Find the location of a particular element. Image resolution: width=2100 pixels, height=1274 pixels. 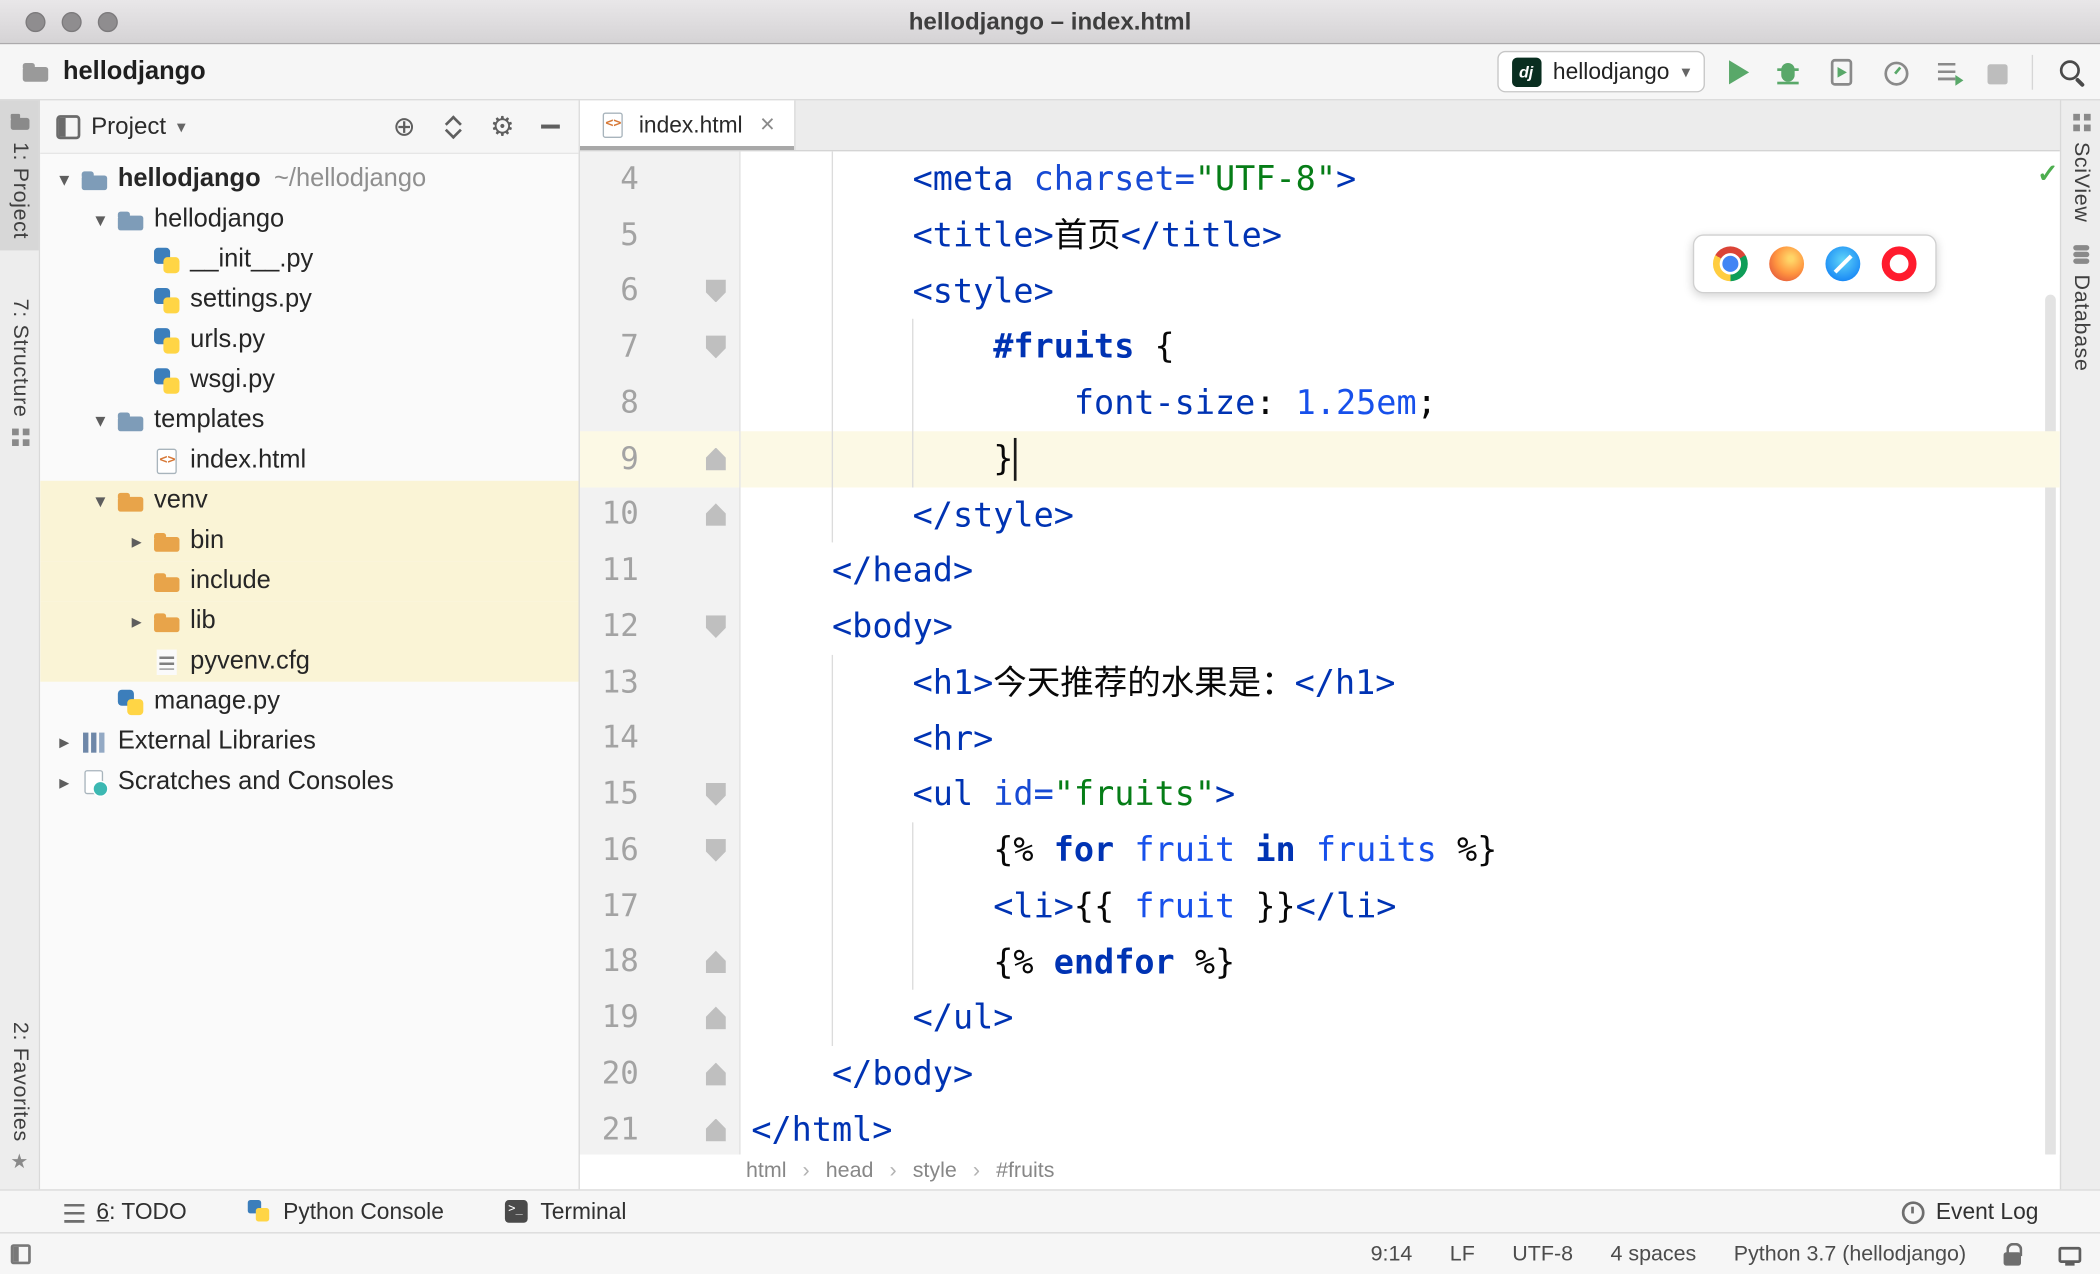

code-line-7: #fruits { is located at coordinates (1400, 347).